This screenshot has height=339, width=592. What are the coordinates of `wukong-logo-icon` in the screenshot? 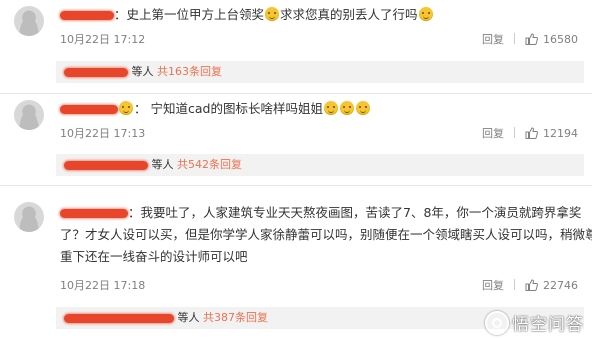 It's located at (497, 323).